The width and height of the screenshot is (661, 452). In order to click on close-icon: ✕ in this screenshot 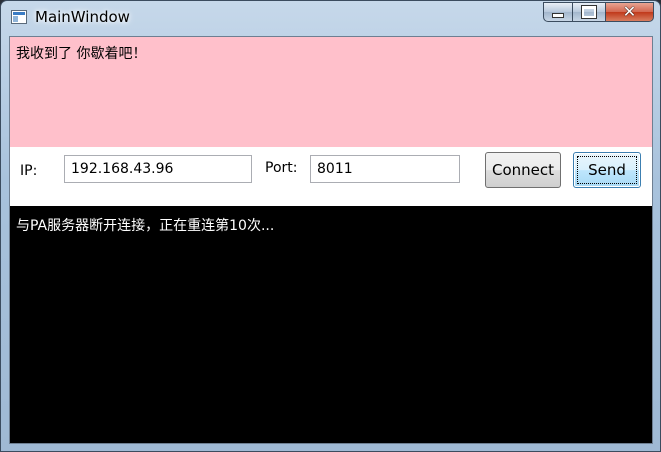, I will do `click(629, 11)`.